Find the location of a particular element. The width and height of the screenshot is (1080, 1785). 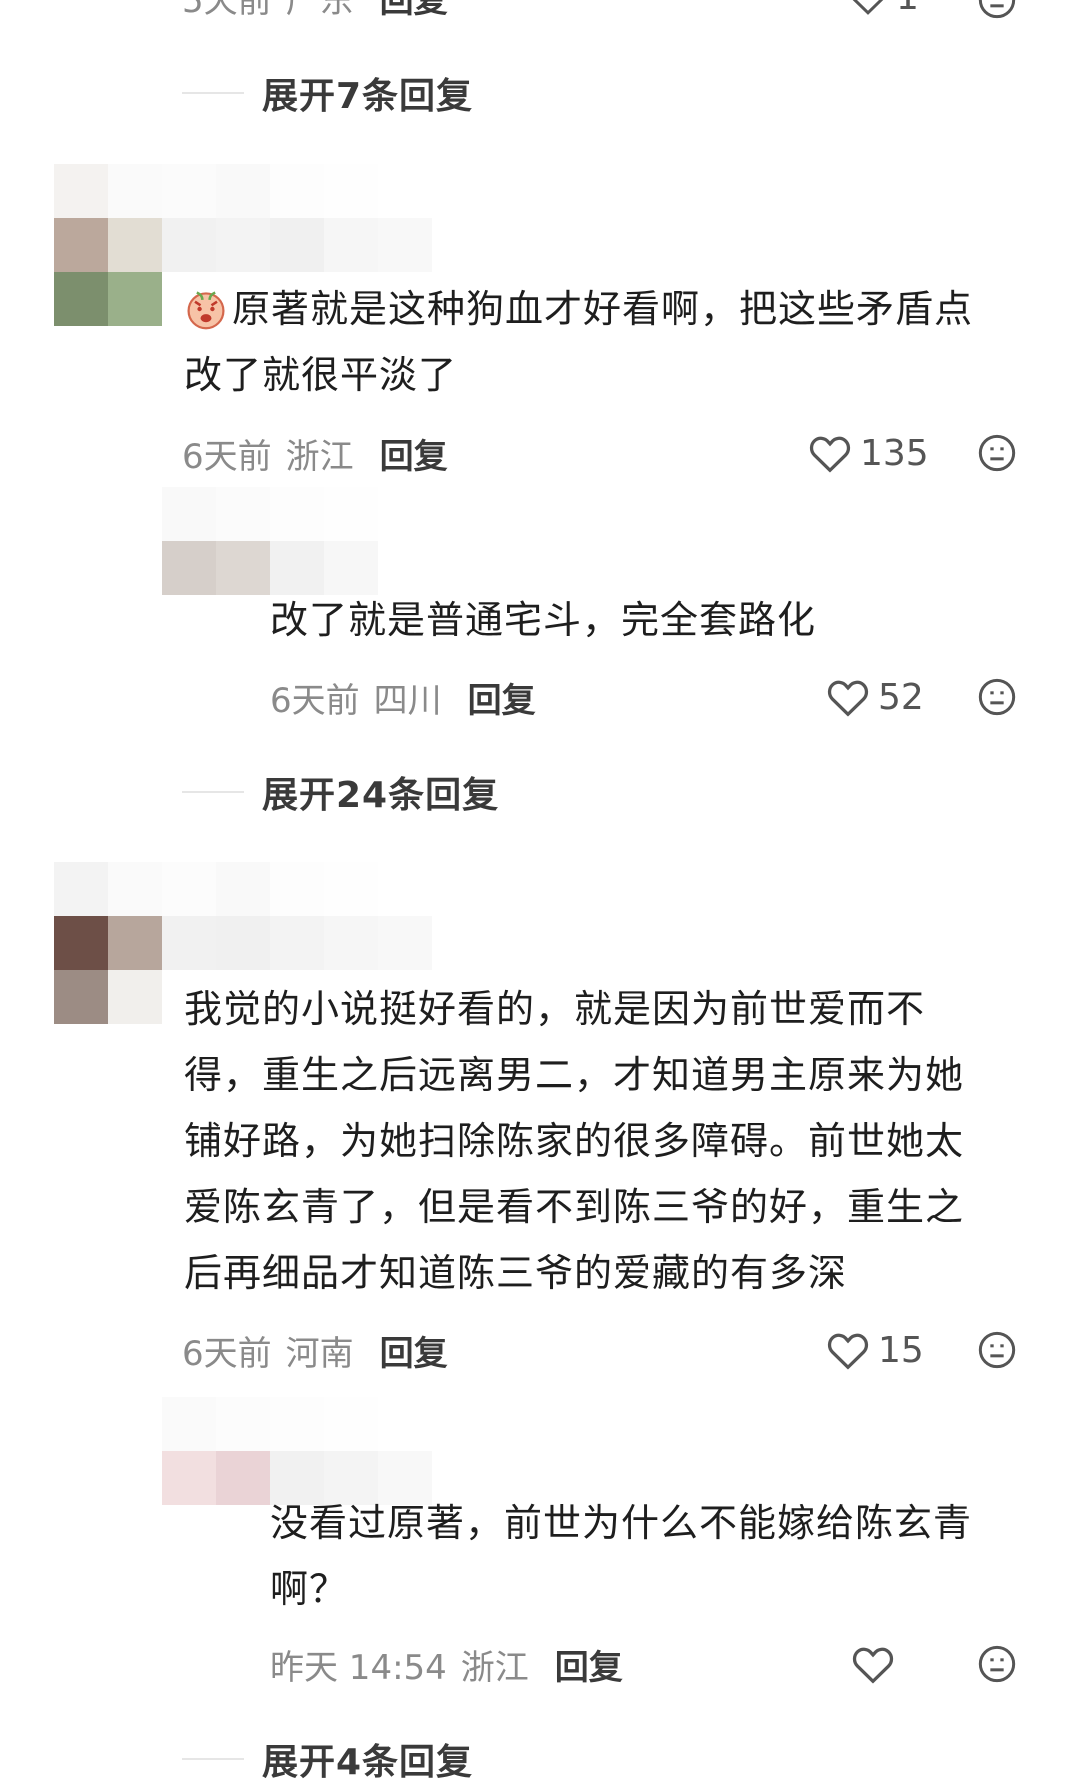

comment-meta: 6天前 浙江 回复 is located at coordinates (315, 453).